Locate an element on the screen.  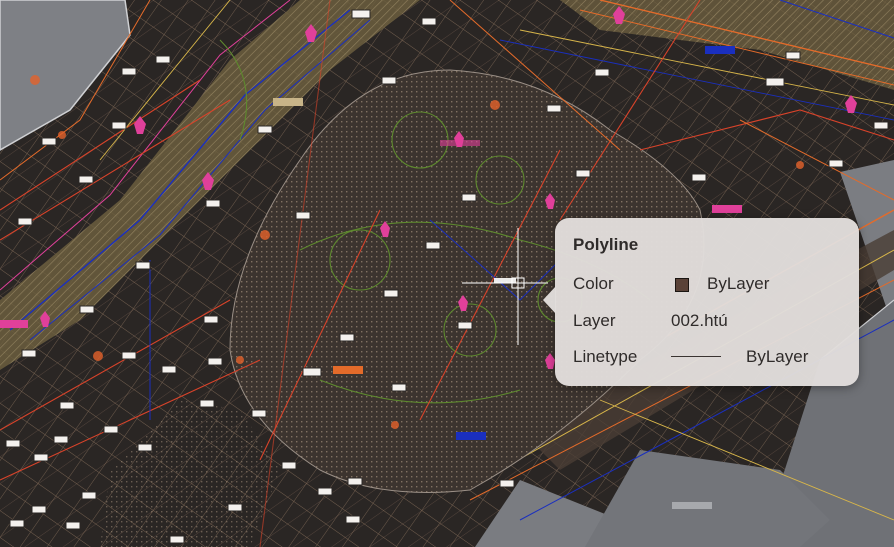
tooltip-layer-label: Layer is located at coordinates (594, 320).